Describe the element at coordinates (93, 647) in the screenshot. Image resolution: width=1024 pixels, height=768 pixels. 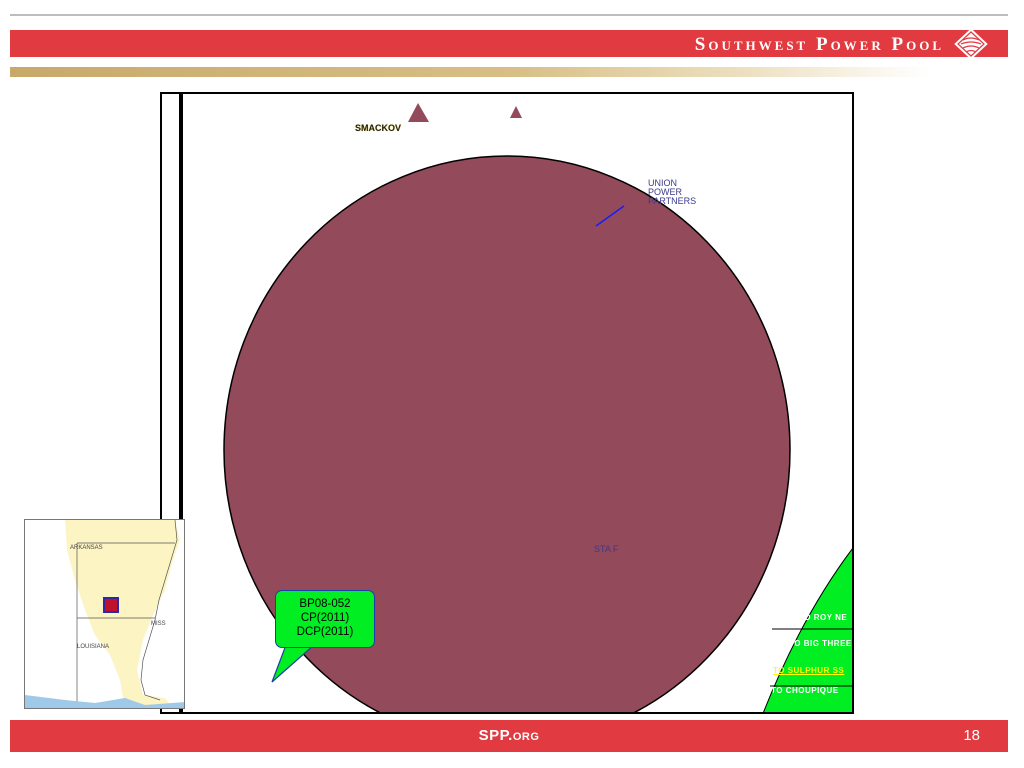
I see `inset-label-louisiana: LOUISIANA` at that location.